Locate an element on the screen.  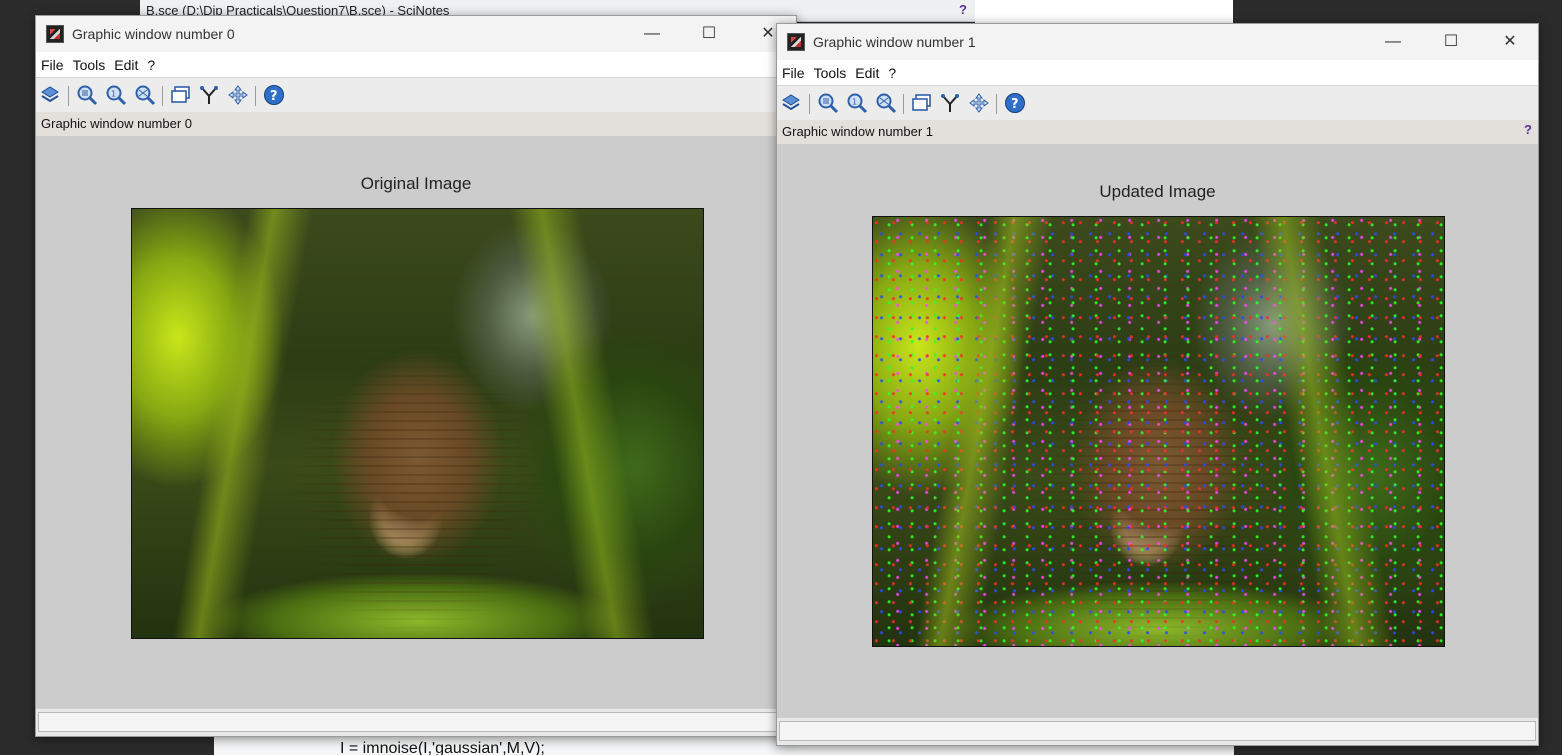
info-bar: Graphic window number 1 ? is located at coordinates (1157, 132).